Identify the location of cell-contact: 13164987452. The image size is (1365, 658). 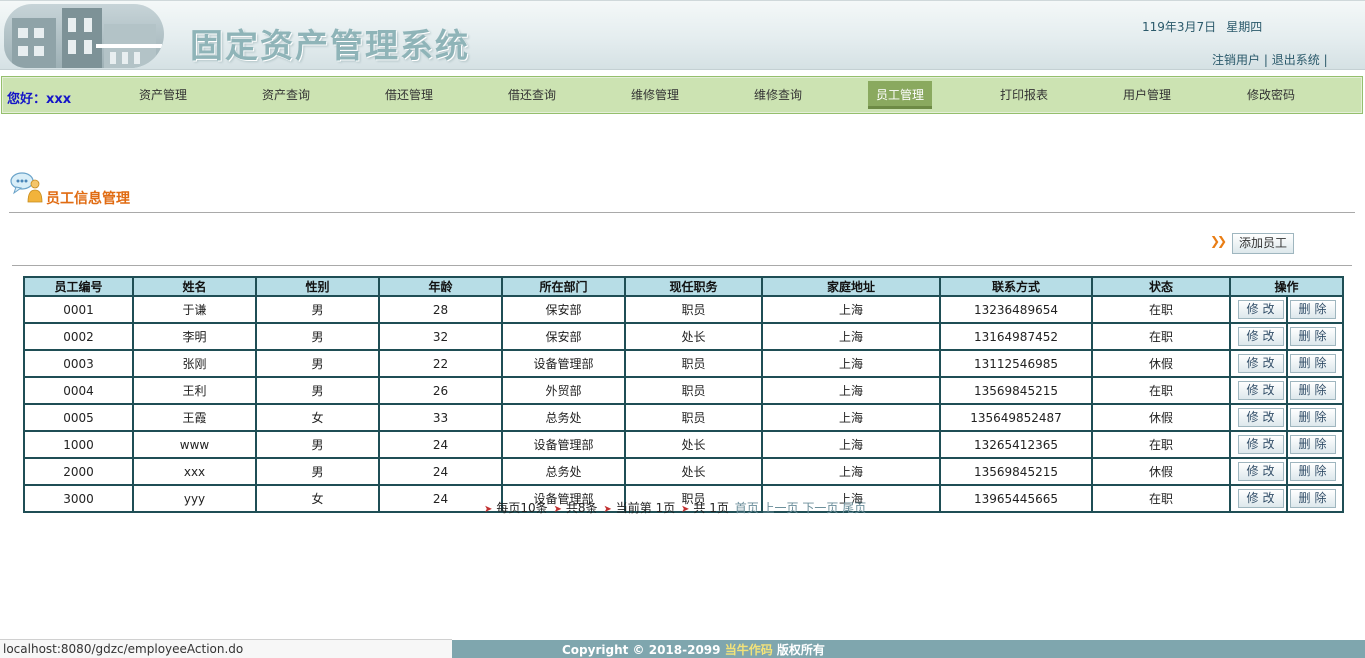
(1016, 336).